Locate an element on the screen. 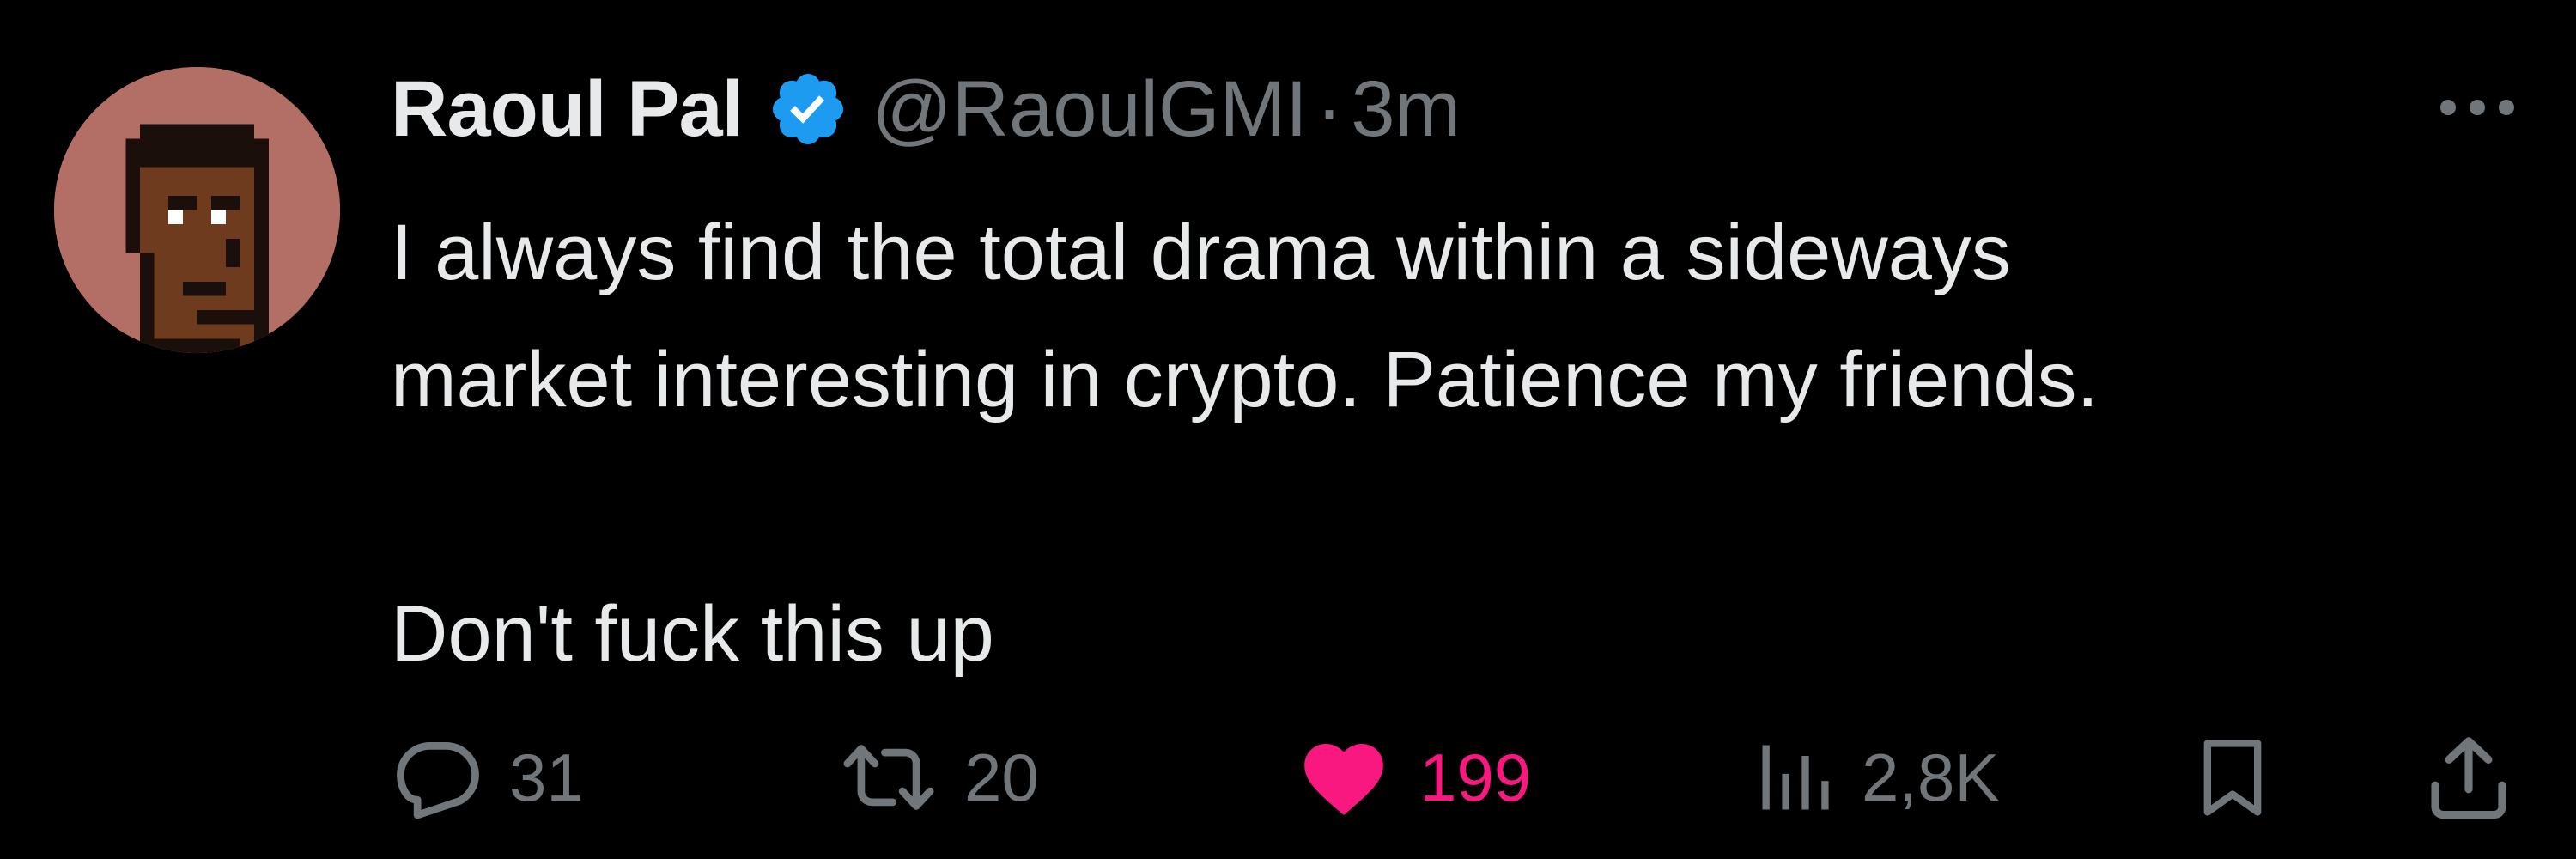 The image size is (2576, 859). more-options-icon is located at coordinates (2477, 107).